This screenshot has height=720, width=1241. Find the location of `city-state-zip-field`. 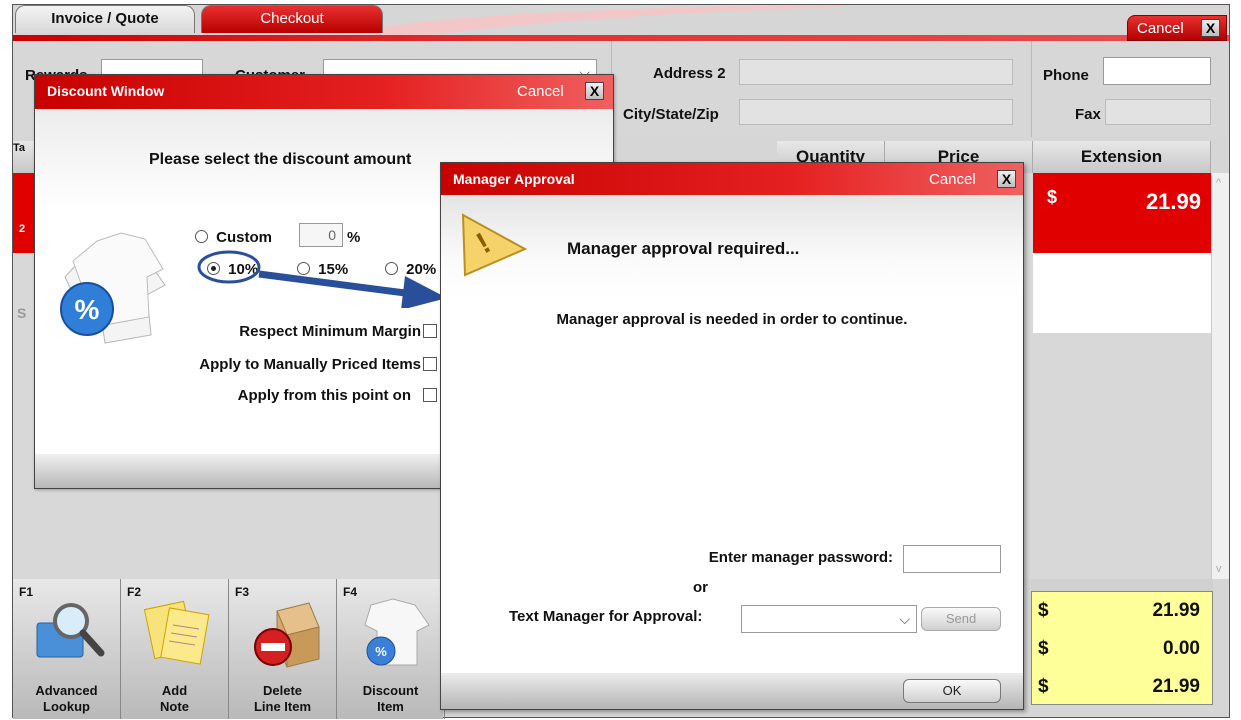

city-state-zip-field is located at coordinates (876, 112).